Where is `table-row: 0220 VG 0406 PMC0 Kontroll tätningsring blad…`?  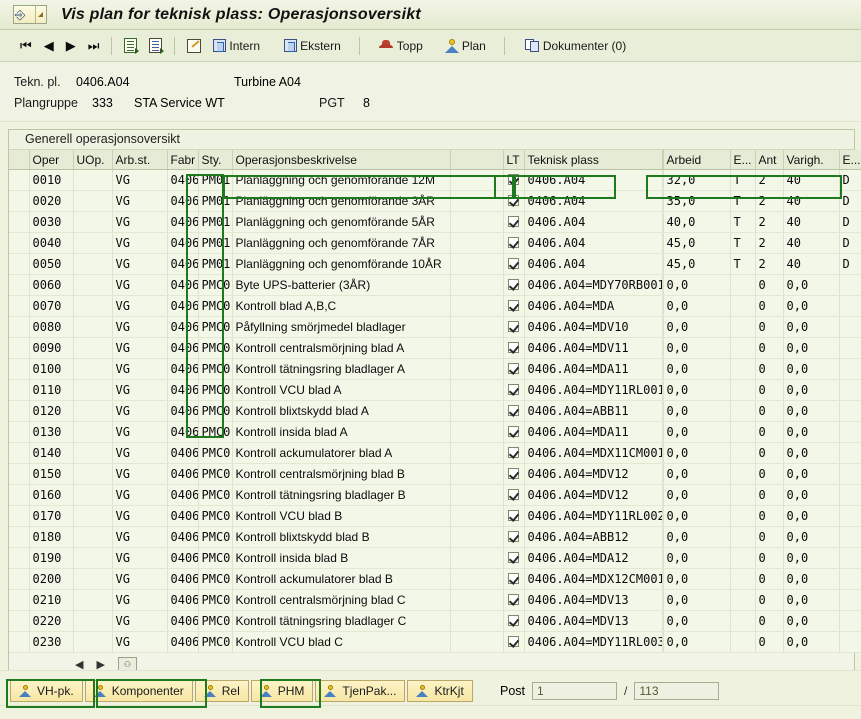 table-row: 0220 VG 0406 PMC0 Kontroll tätningsring blad… is located at coordinates (435, 621).